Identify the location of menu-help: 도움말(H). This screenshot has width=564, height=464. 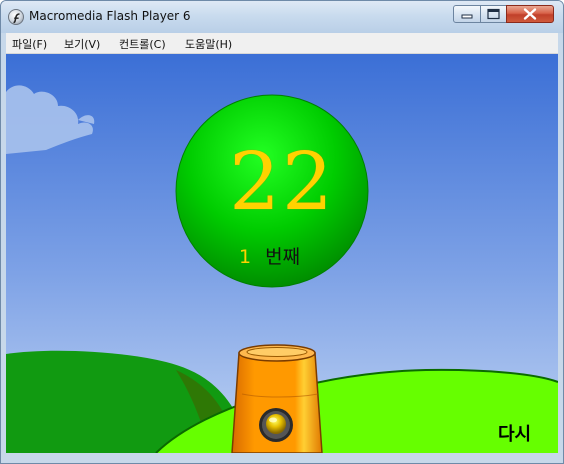
(208, 44).